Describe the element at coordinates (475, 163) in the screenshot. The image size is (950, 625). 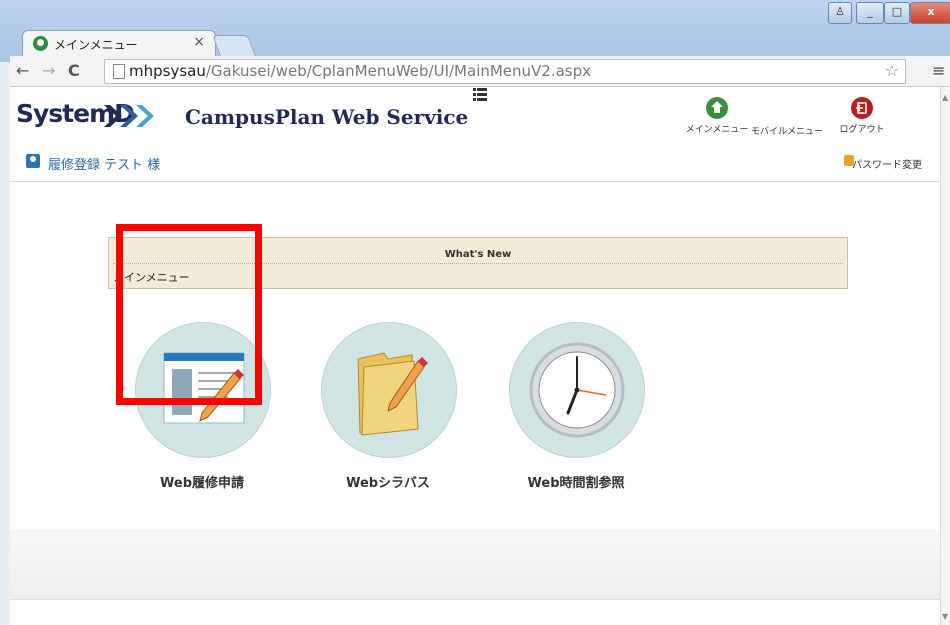
I see `user-bar: 履修登録 テスト 様 パスワード変更` at that location.